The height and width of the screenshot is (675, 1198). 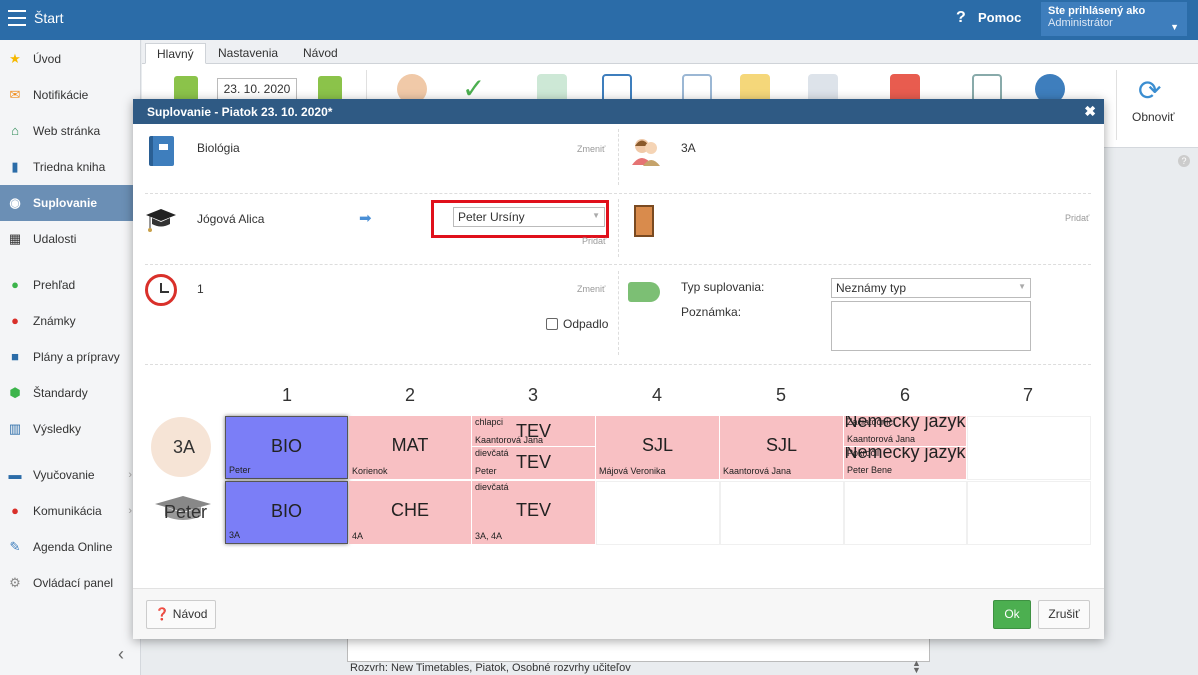 I want to click on period-header: 4, so click(x=656, y=395).